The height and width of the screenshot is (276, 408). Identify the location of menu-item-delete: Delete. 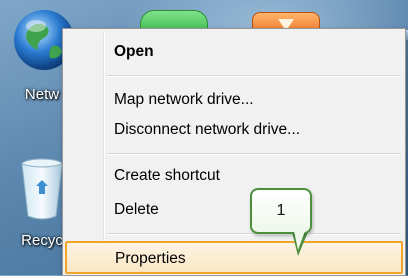
(234, 210).